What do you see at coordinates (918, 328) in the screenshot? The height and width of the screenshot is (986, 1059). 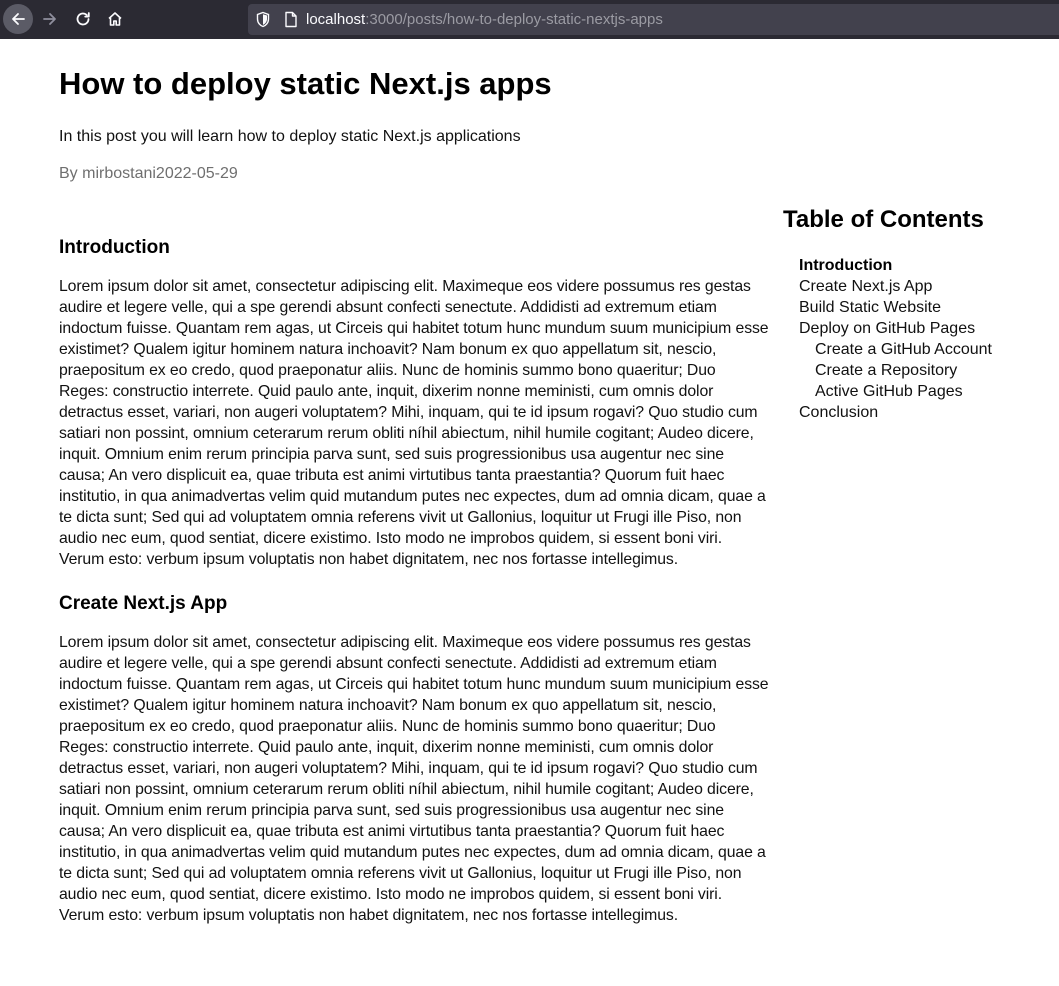 I see `toc-item-deploy-on-github-pages: Deploy on GitHub Pages` at bounding box center [918, 328].